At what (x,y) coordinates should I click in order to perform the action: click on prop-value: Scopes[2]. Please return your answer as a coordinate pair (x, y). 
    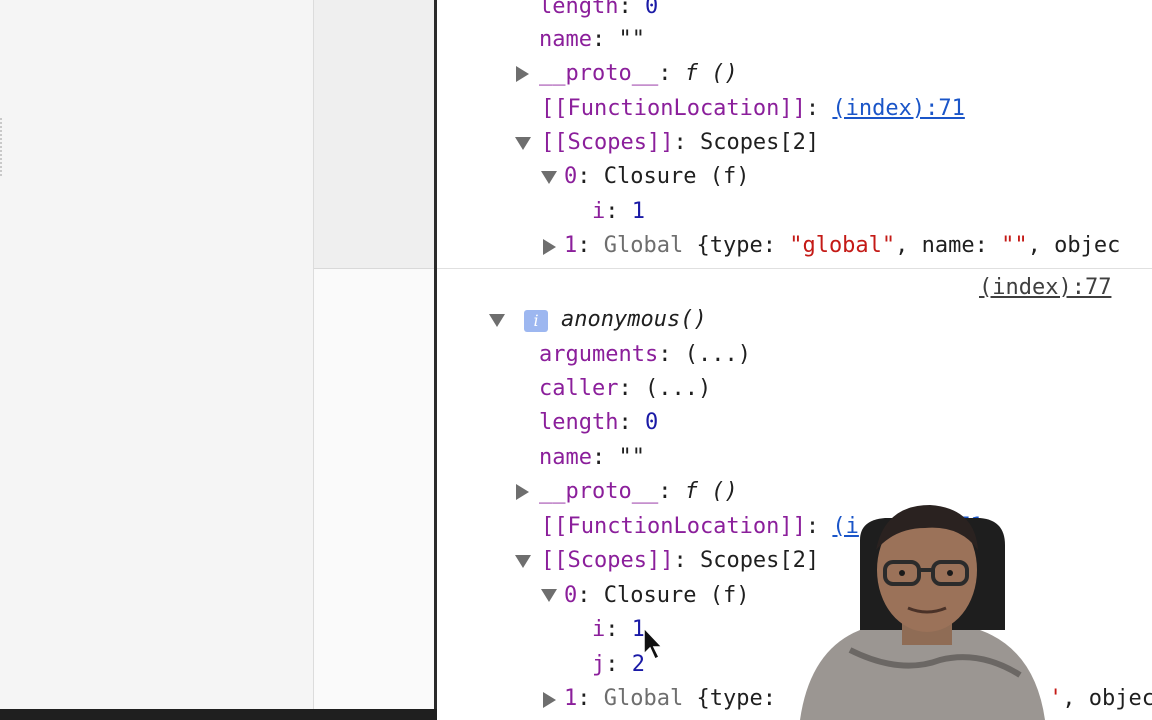
    Looking at the image, I should click on (759, 142).